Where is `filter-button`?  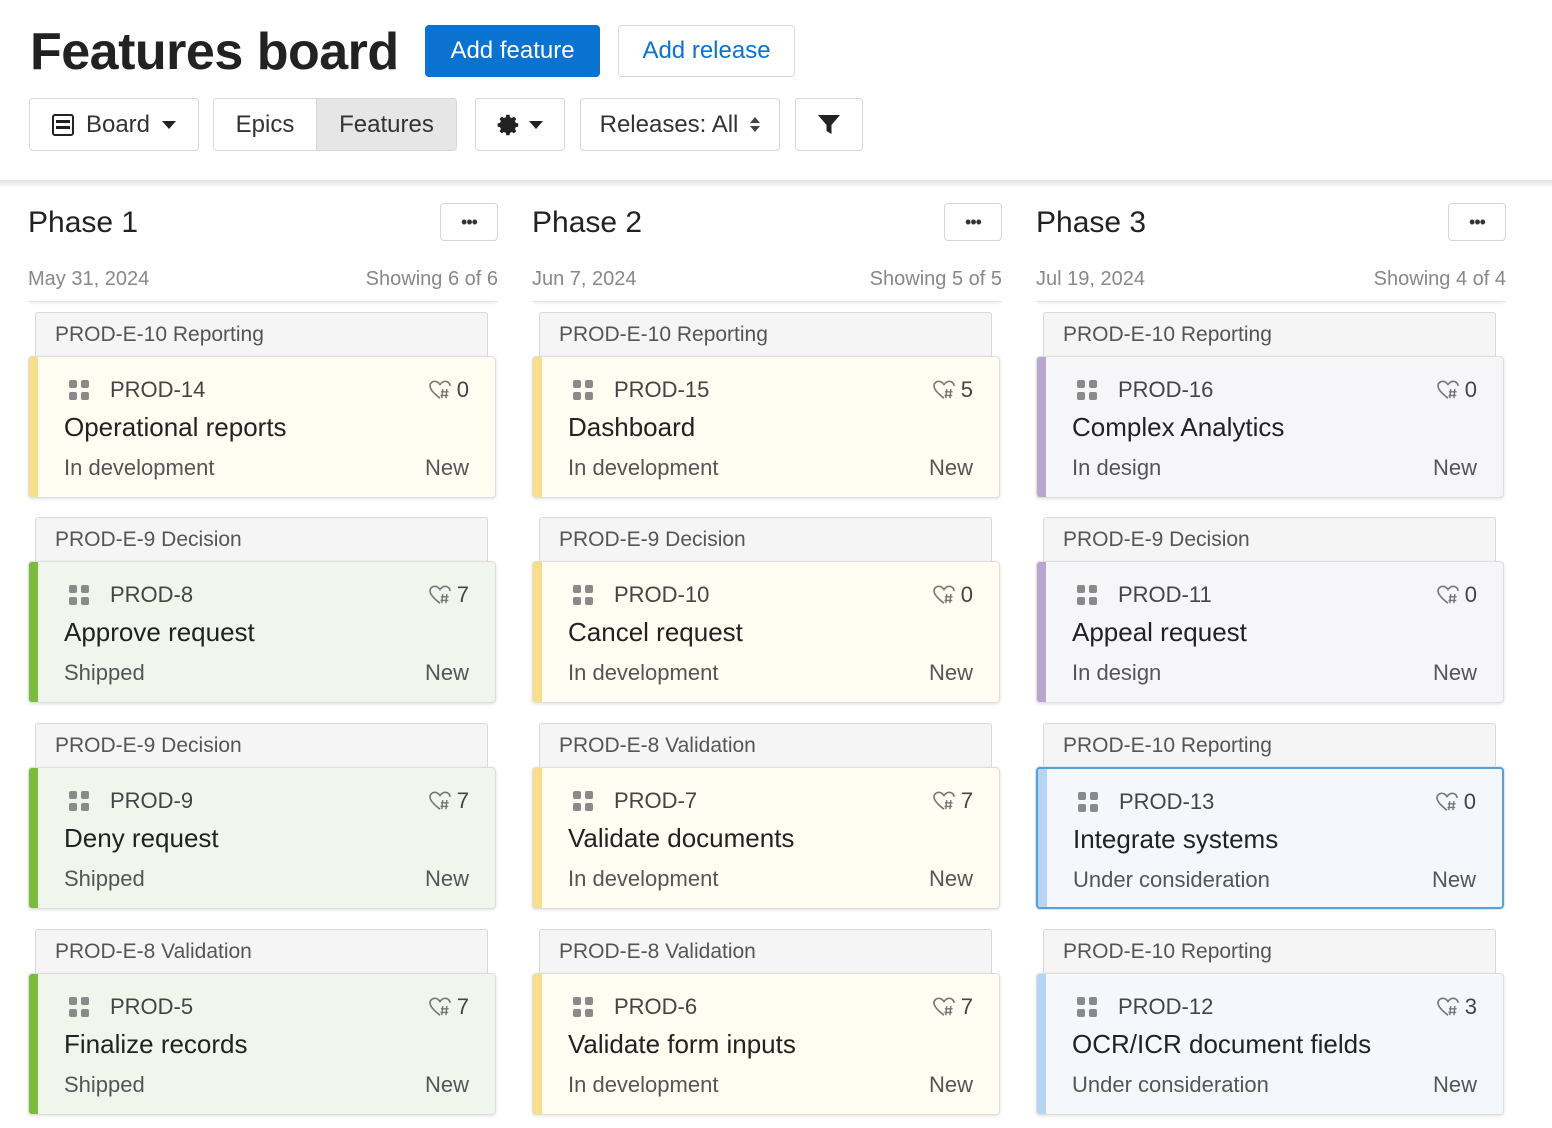
filter-button is located at coordinates (829, 124).